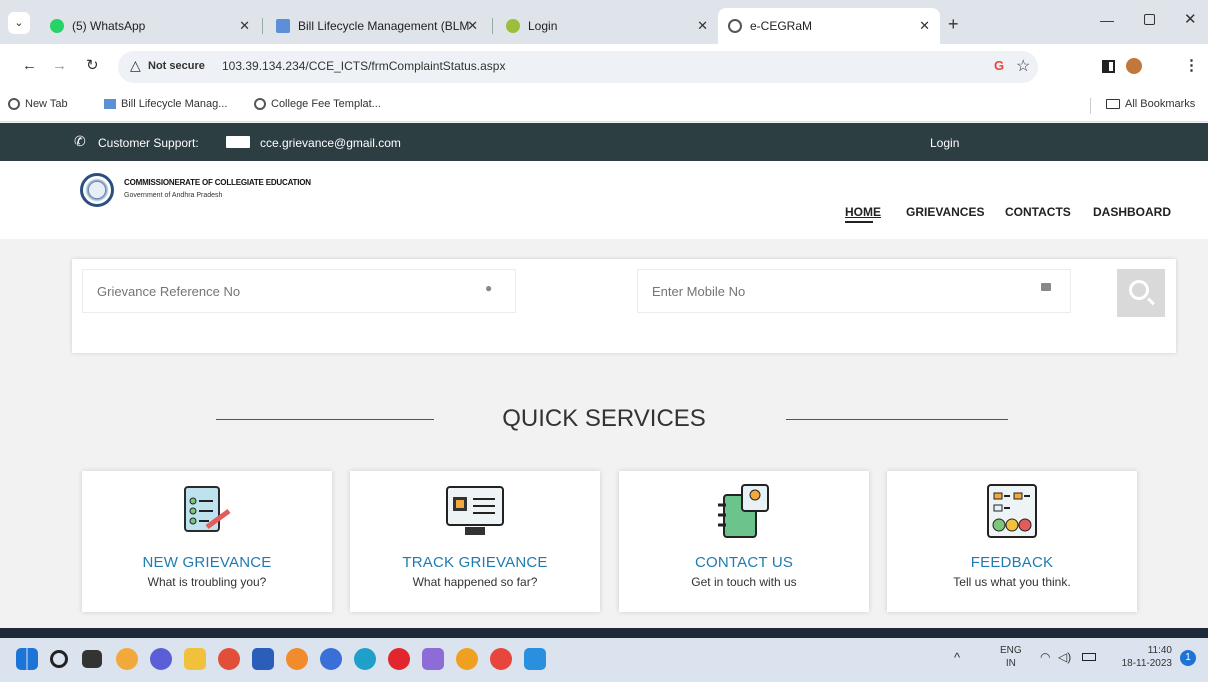  What do you see at coordinates (176, 66) in the screenshot?
I see `not-secure-label: Not secure` at bounding box center [176, 66].